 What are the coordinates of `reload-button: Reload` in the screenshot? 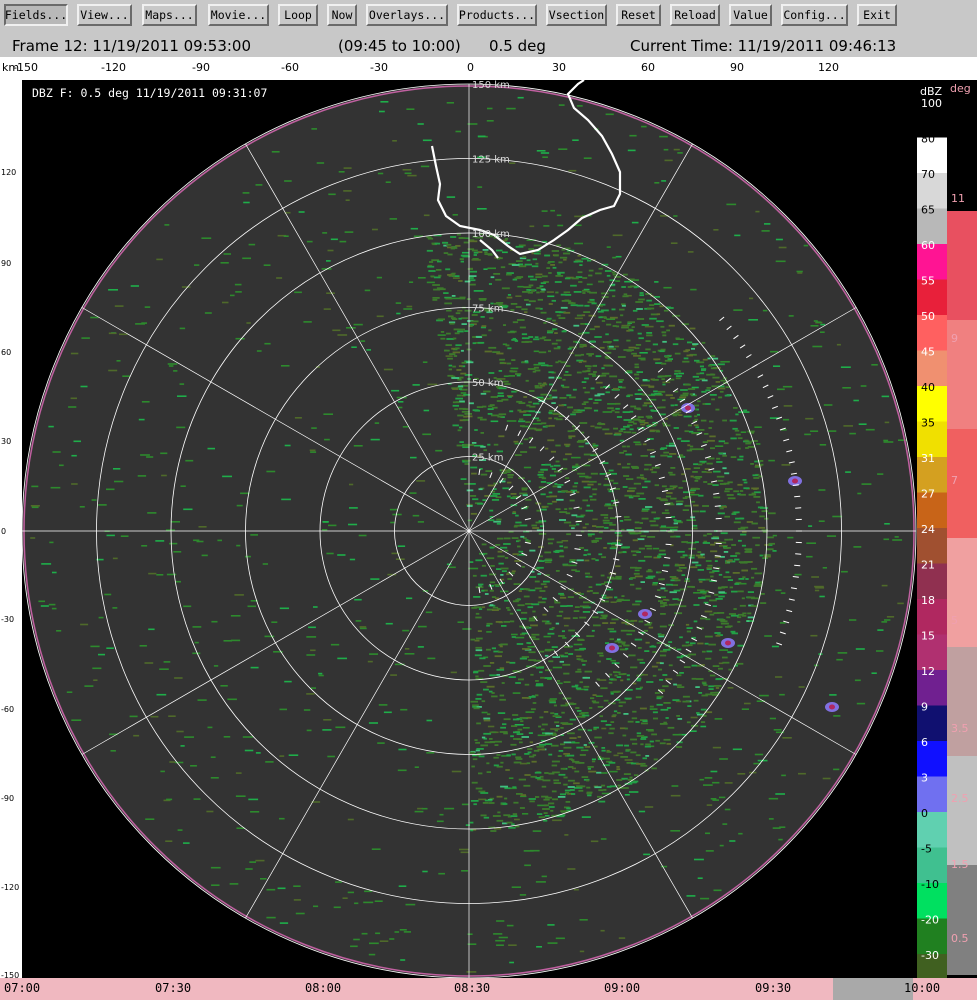 It's located at (695, 15).